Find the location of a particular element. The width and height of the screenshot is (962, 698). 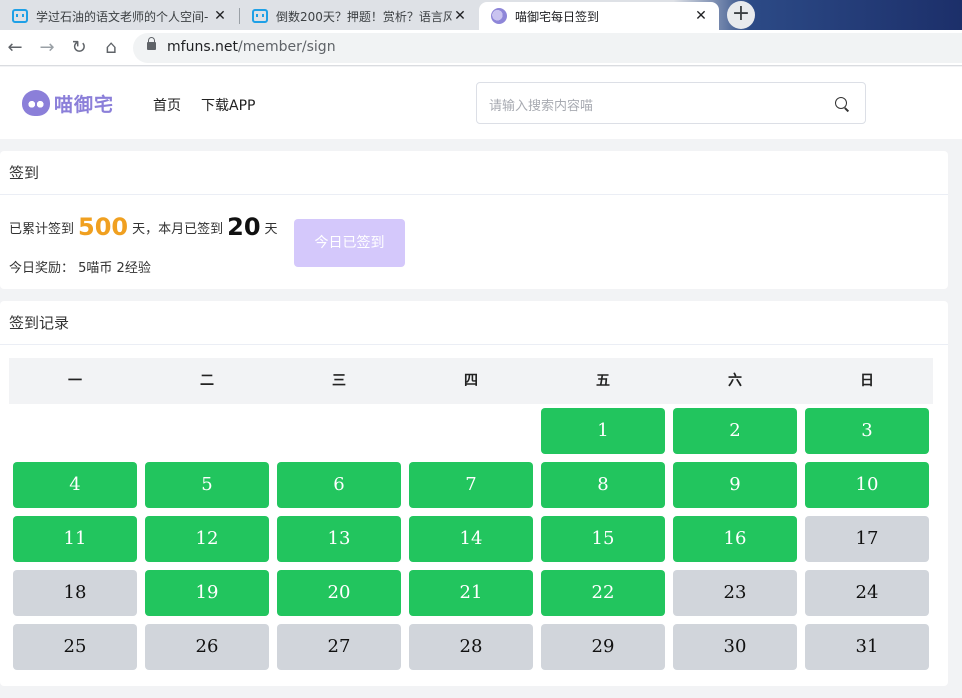

url-path: /member/sign is located at coordinates (287, 47).